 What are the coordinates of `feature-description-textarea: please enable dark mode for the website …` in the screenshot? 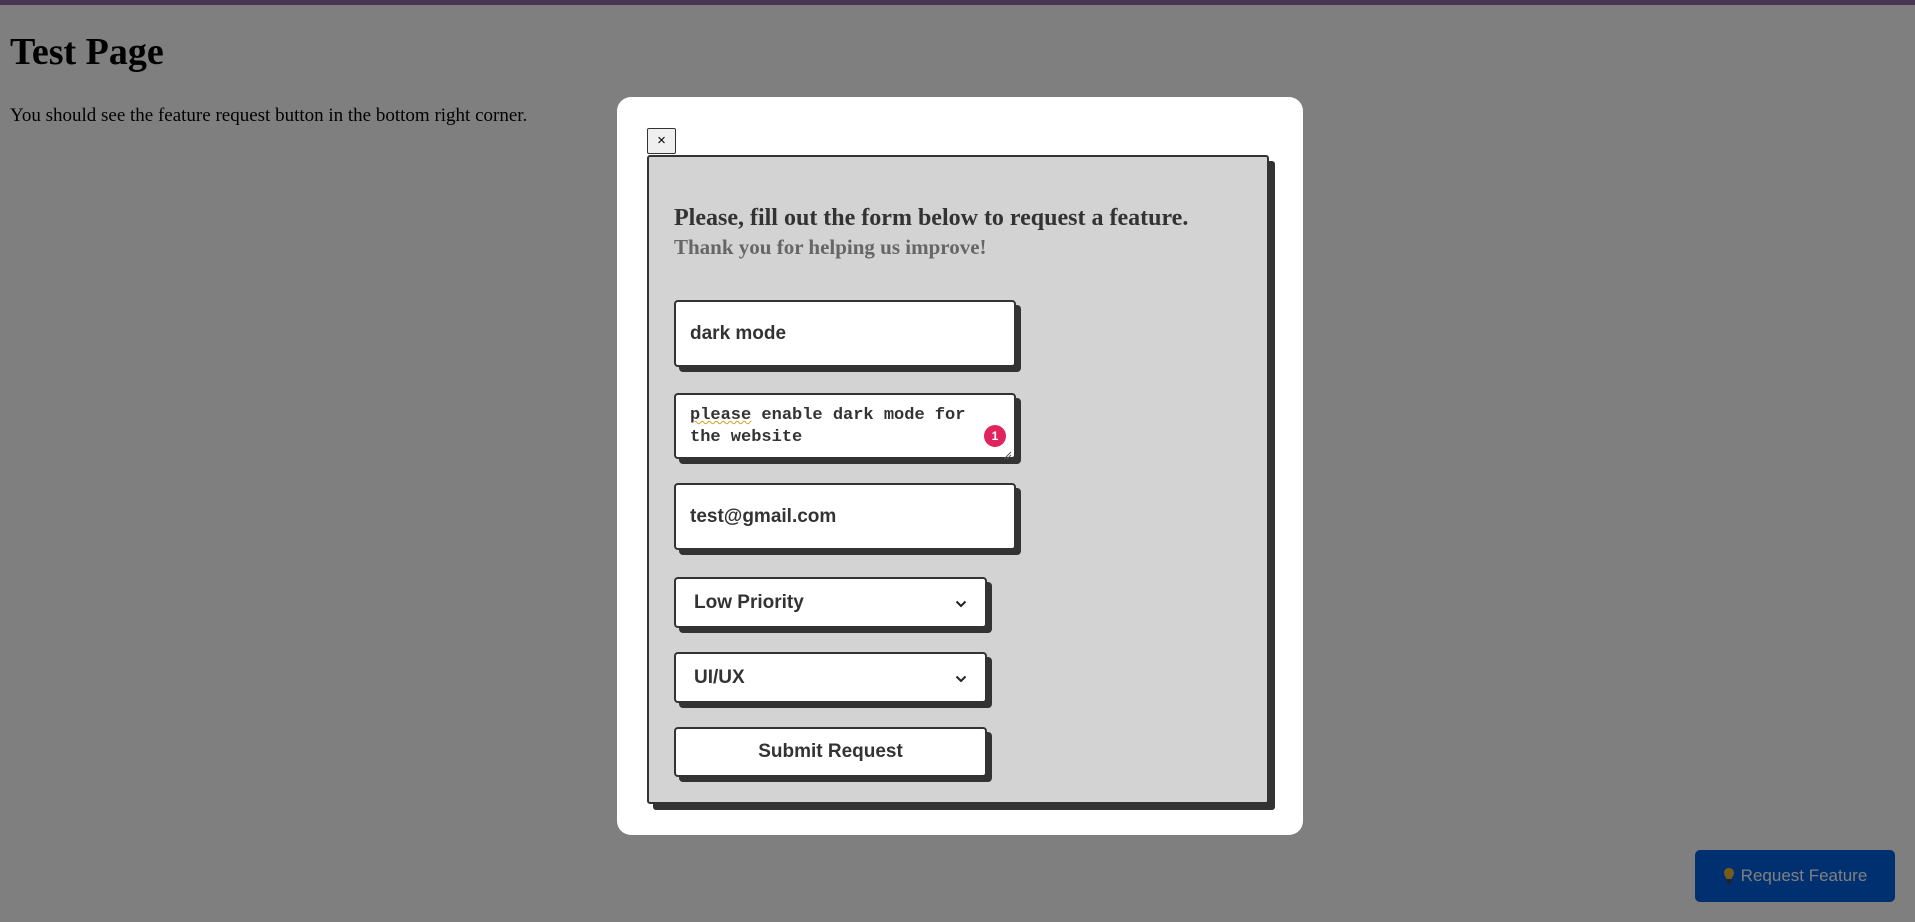 It's located at (845, 426).